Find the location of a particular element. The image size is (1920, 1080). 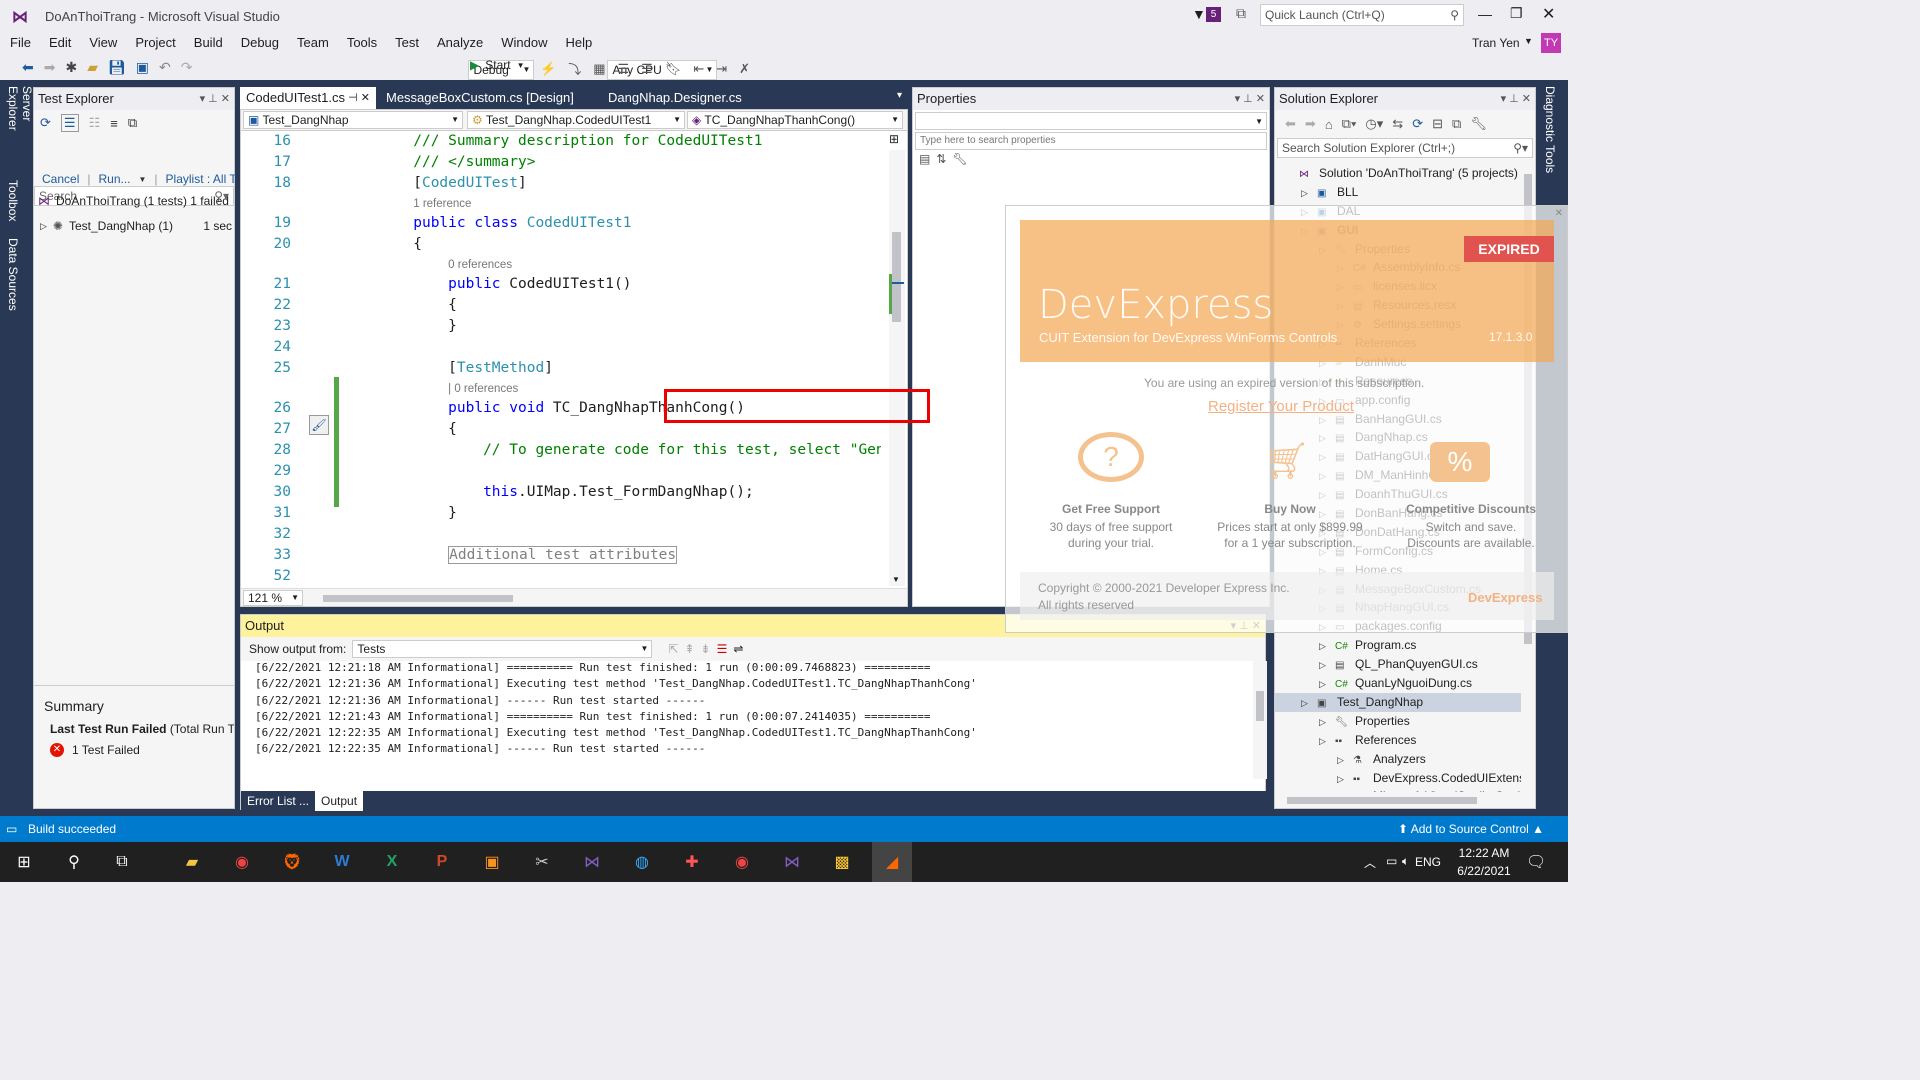

devexpress-close-icon: ✕ is located at coordinates (1559, 213).